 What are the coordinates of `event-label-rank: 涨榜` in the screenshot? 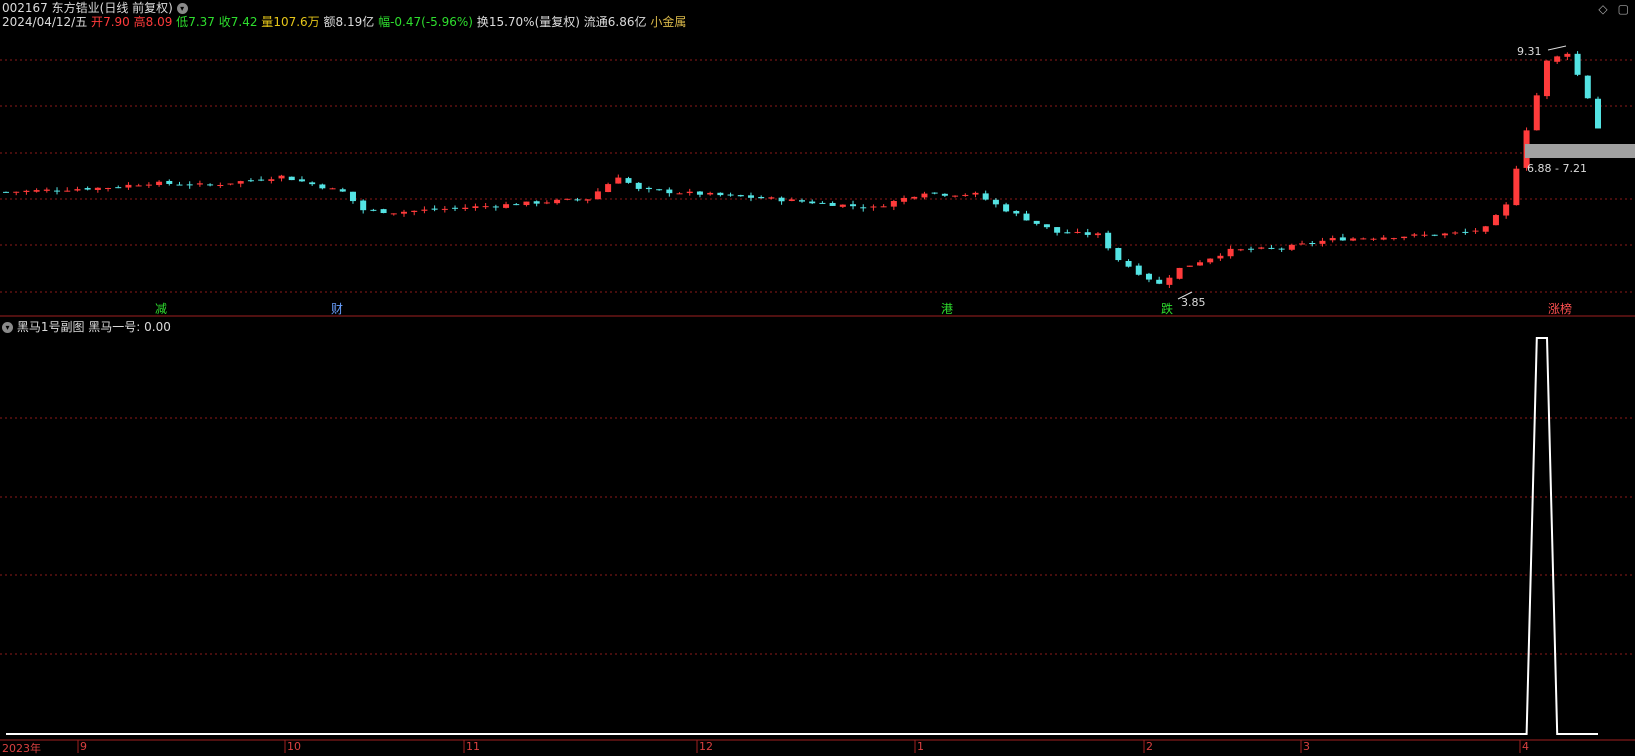 It's located at (1560, 309).